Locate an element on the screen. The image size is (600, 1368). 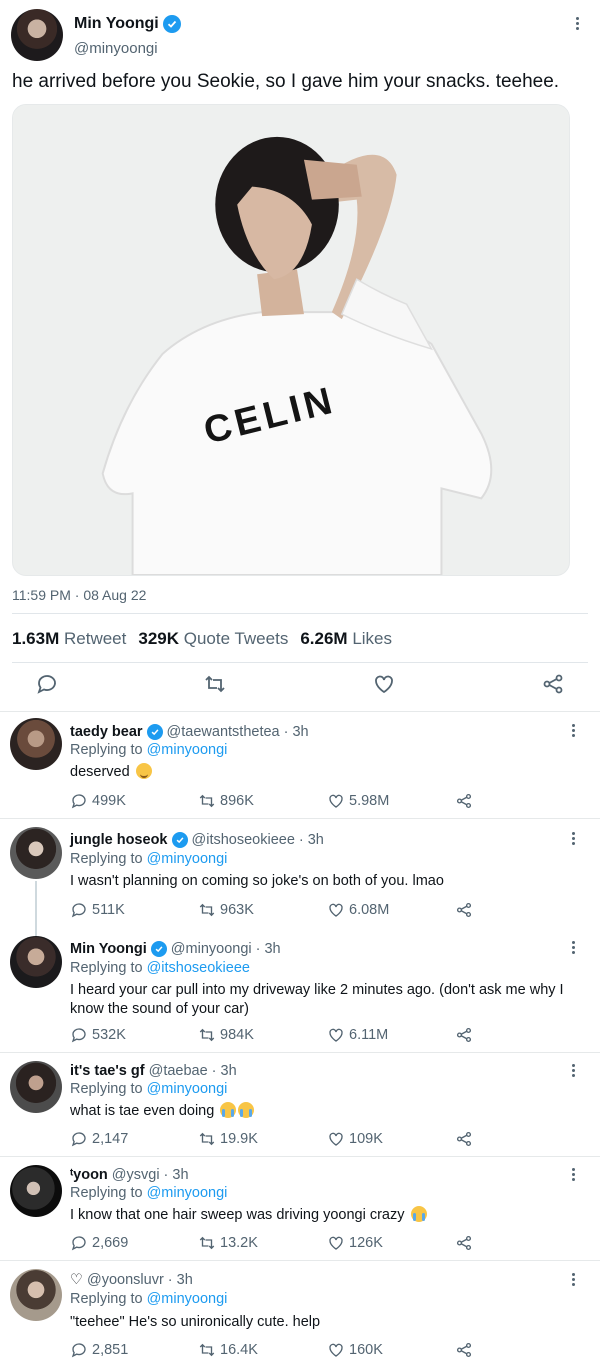
reply-author-name: Min Yoongi is located at coordinates (108, 949).